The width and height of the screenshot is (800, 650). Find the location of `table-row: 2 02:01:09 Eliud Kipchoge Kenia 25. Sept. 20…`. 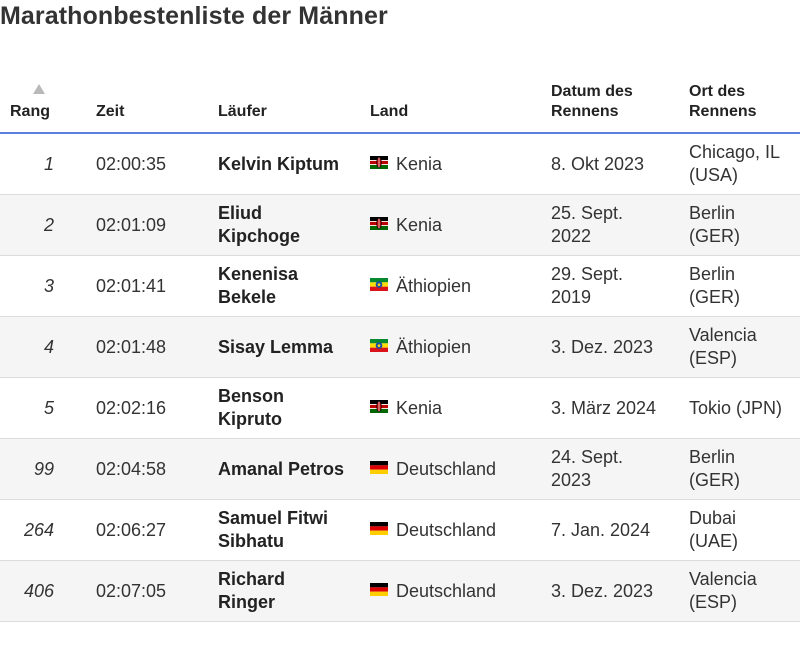

table-row: 2 02:01:09 Eliud Kipchoge Kenia 25. Sept. 20… is located at coordinates (400, 225).